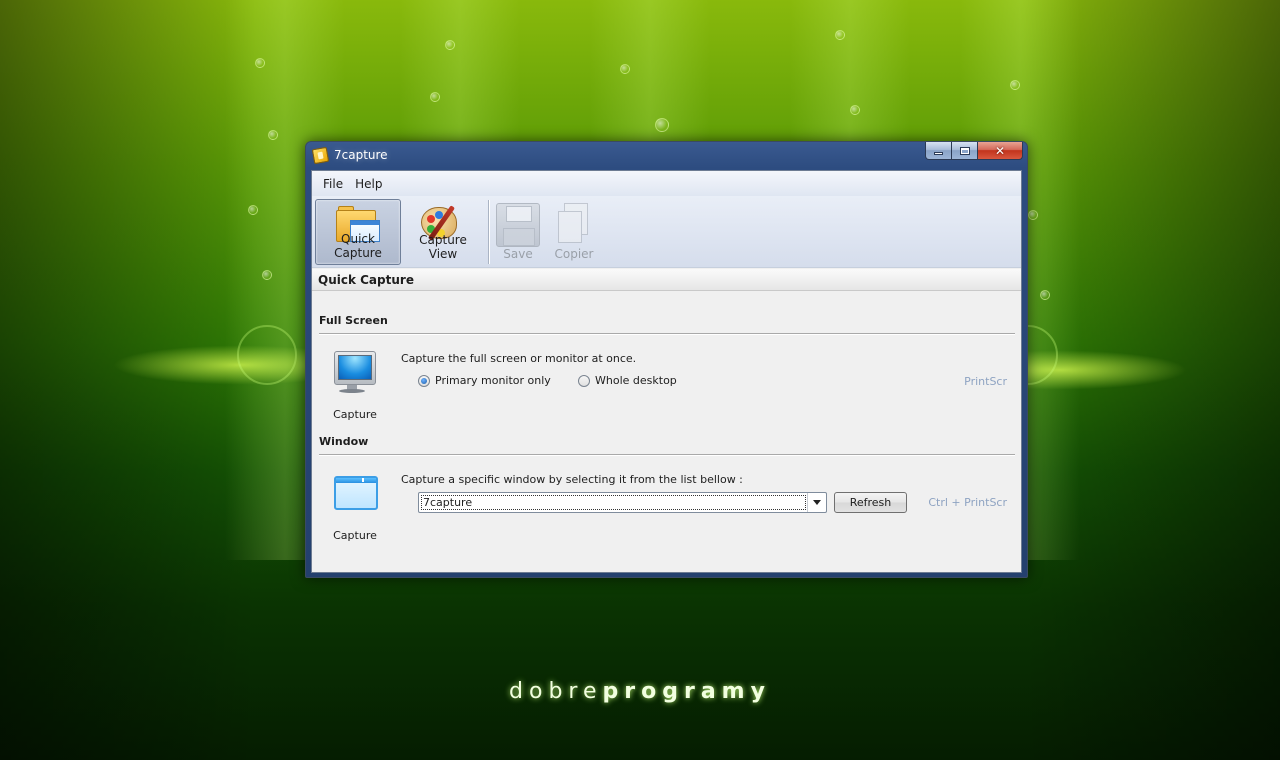  What do you see at coordinates (574, 254) in the screenshot?
I see `copier-label: Copier` at bounding box center [574, 254].